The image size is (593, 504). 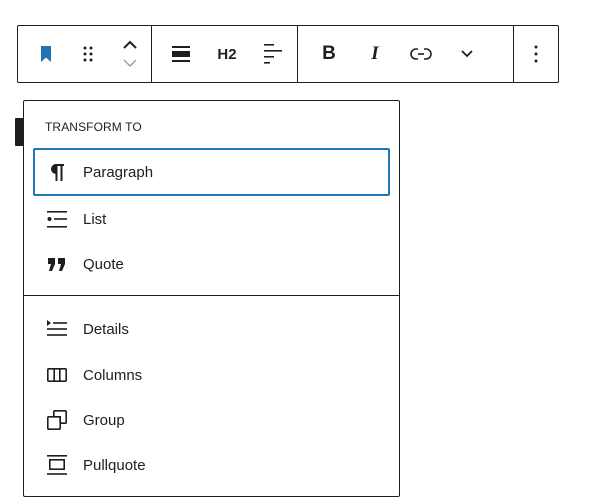 What do you see at coordinates (211, 329) in the screenshot?
I see `menu-item-details: Details` at bounding box center [211, 329].